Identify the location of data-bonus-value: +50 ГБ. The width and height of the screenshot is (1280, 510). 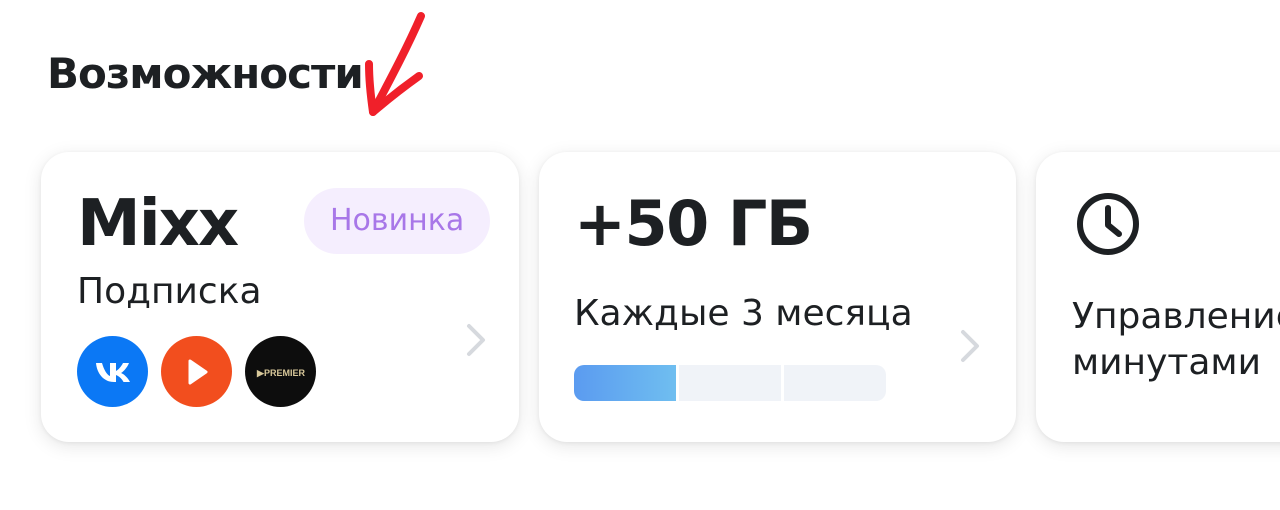
(693, 223).